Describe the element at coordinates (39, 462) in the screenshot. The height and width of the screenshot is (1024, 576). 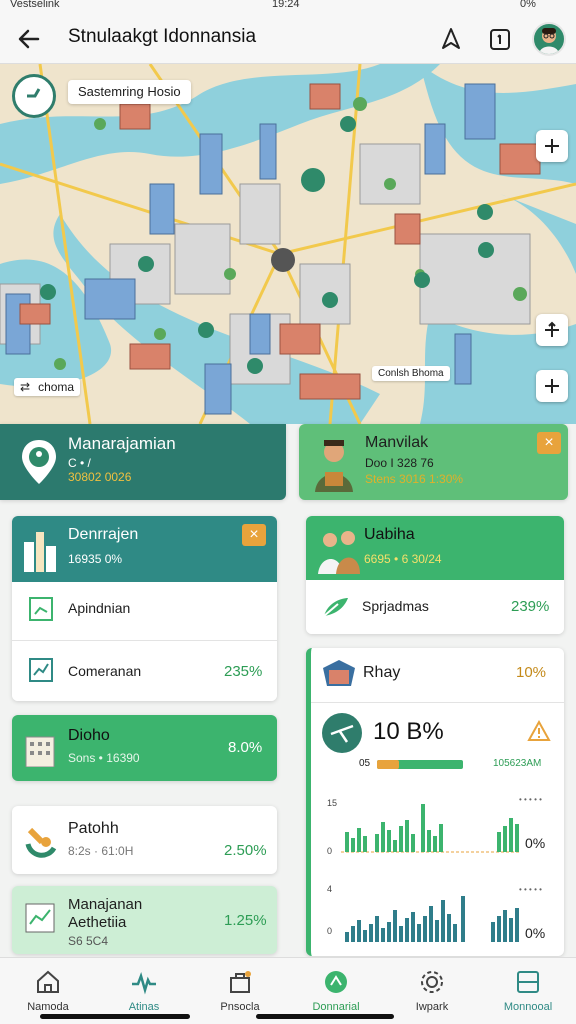
I see `location-pin-icon` at that location.